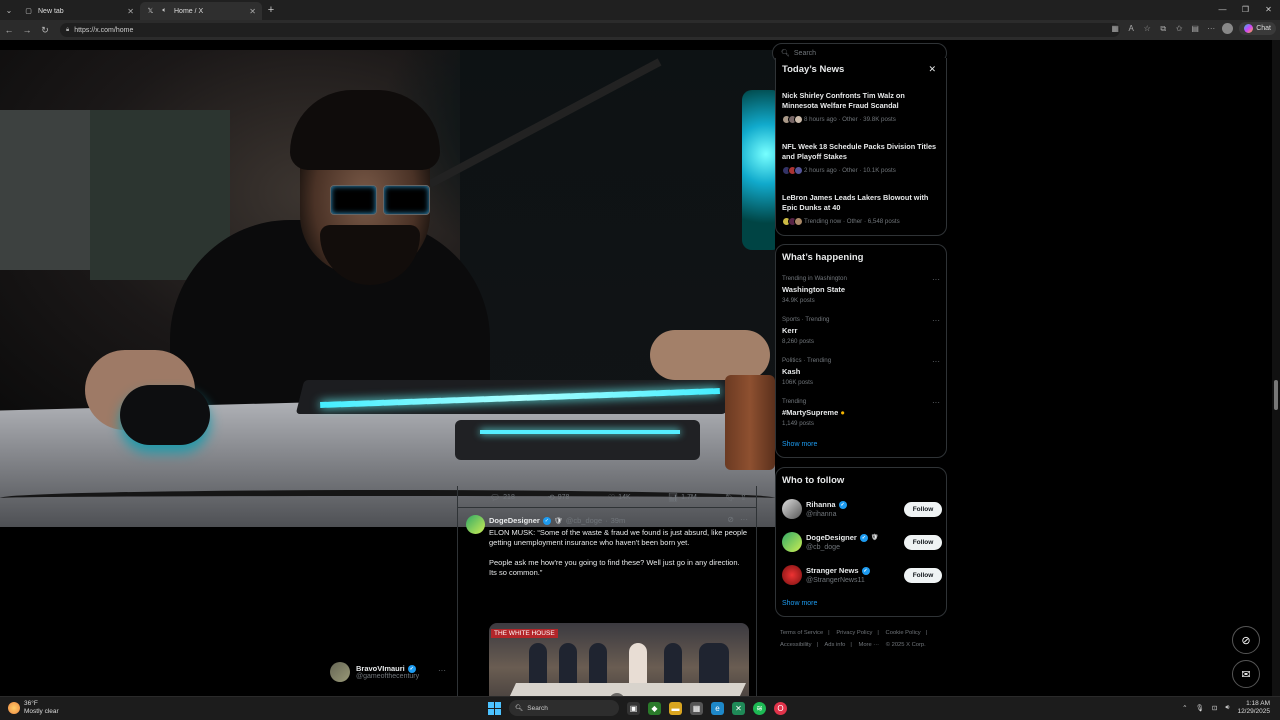 The height and width of the screenshot is (720, 1280). What do you see at coordinates (164, 11) in the screenshot?
I see `speaker-icon: 🔈︎` at bounding box center [164, 11].